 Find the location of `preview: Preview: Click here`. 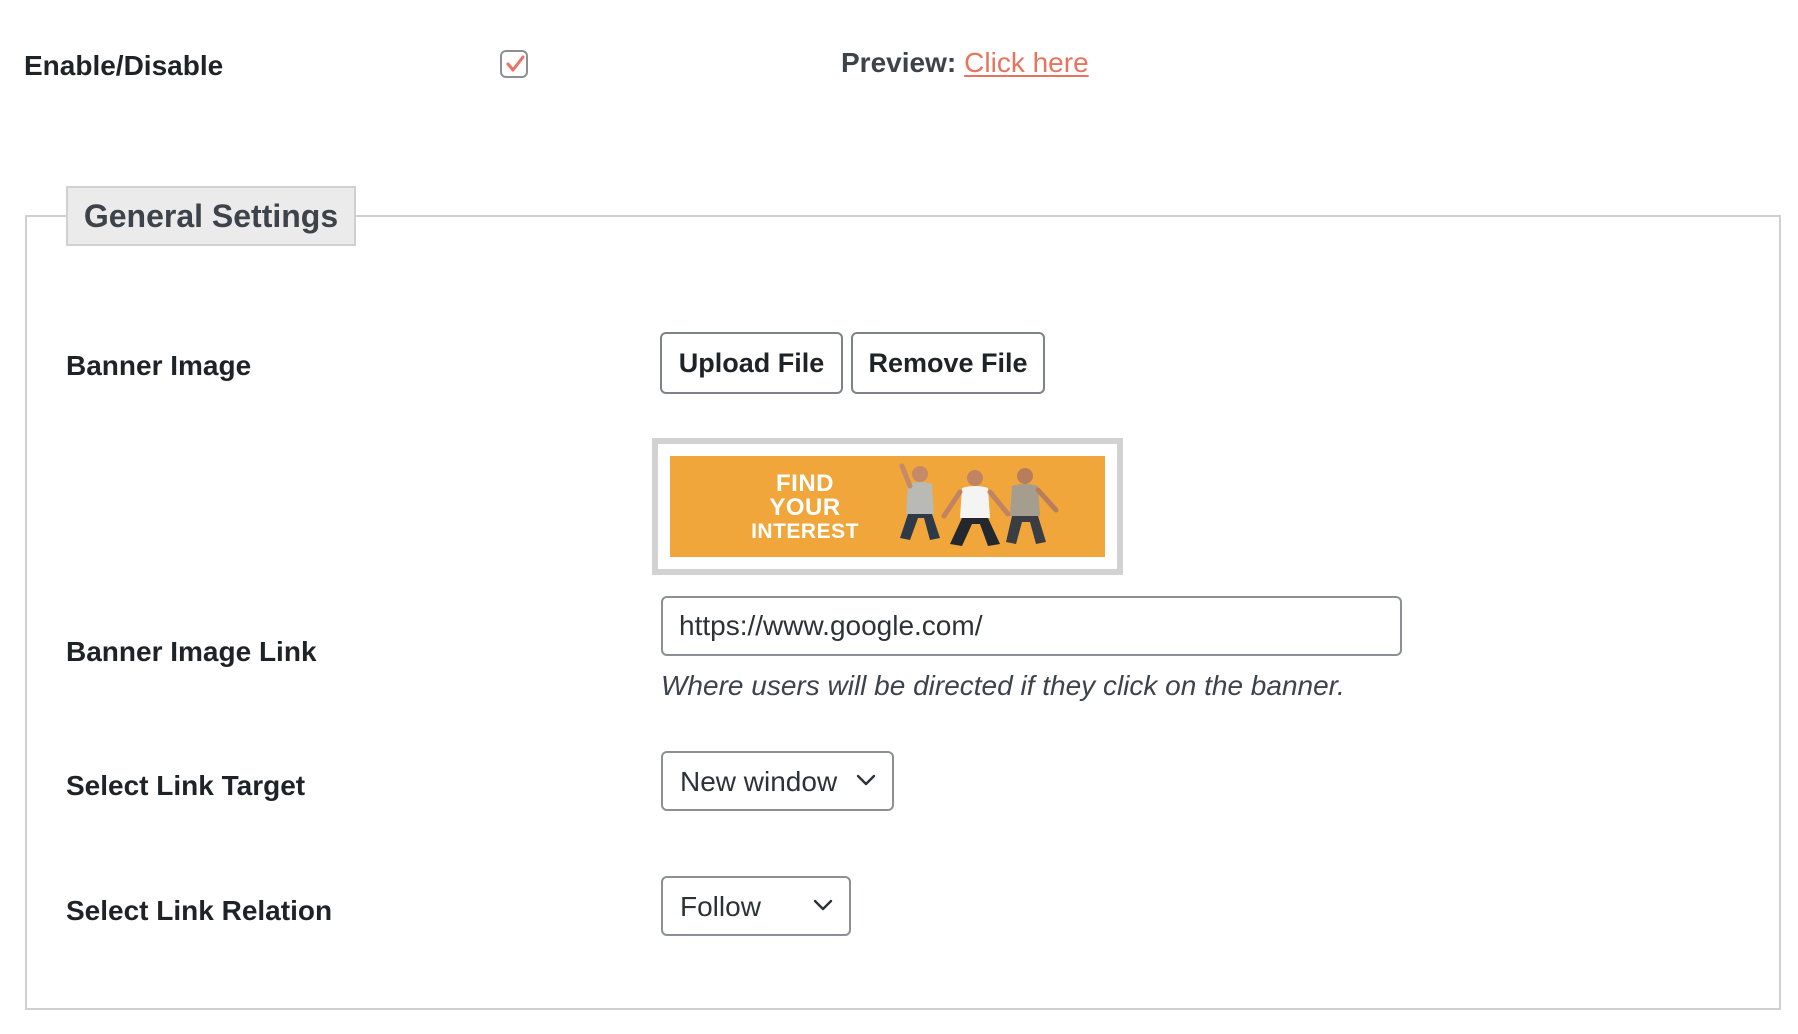

preview: Preview: Click here is located at coordinates (965, 63).